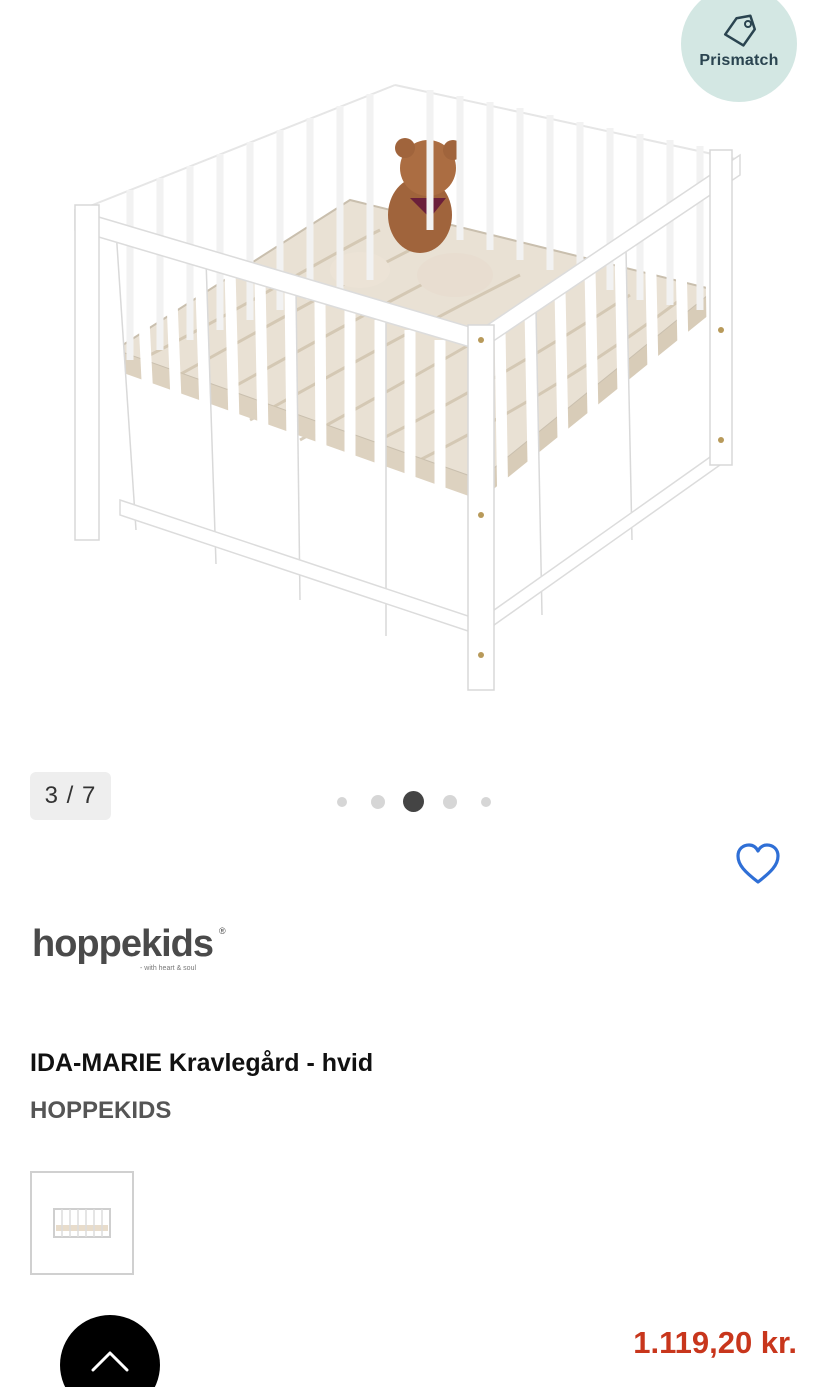  I want to click on prismatch-label: Prismatch, so click(739, 60).